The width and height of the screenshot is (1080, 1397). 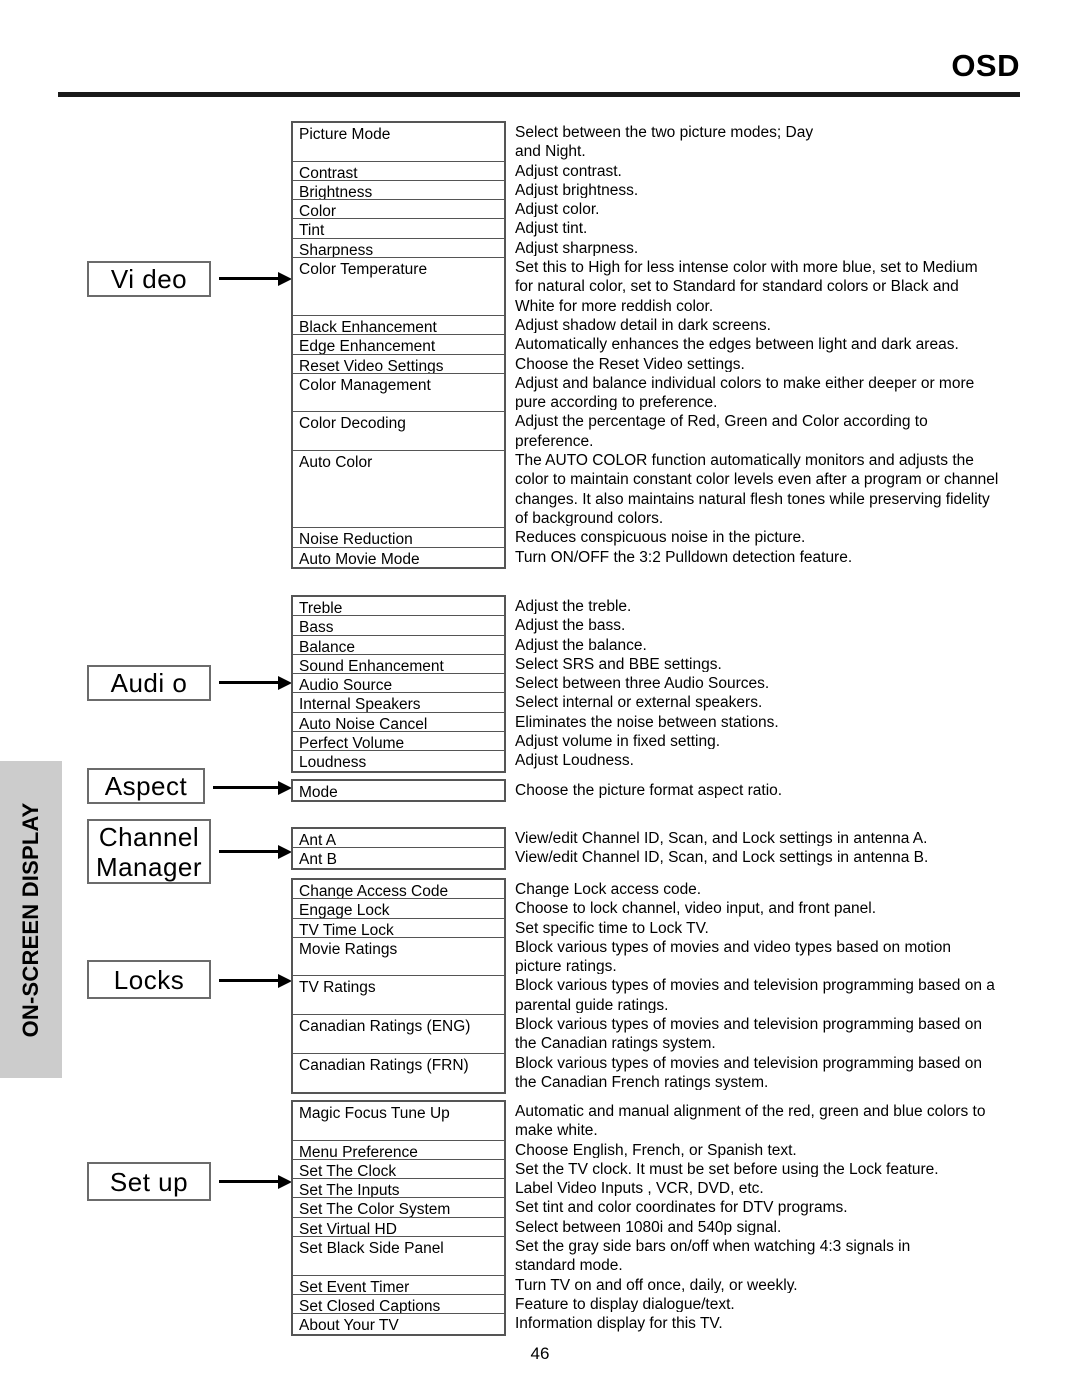 I want to click on menu-item-description: Select internal or external speakers., so click(x=639, y=702).